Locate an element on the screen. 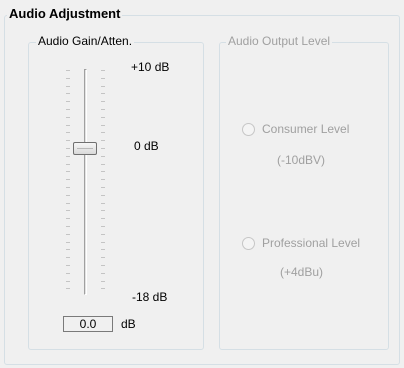 This screenshot has height=368, width=404. gain-slider-track is located at coordinates (85, 182).